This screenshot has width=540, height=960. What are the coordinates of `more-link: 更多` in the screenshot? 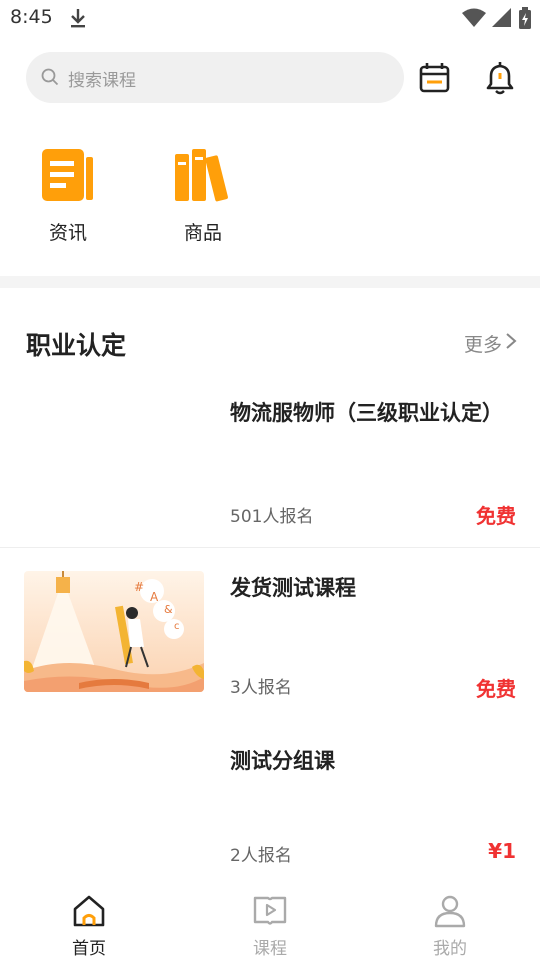 It's located at (491, 343).